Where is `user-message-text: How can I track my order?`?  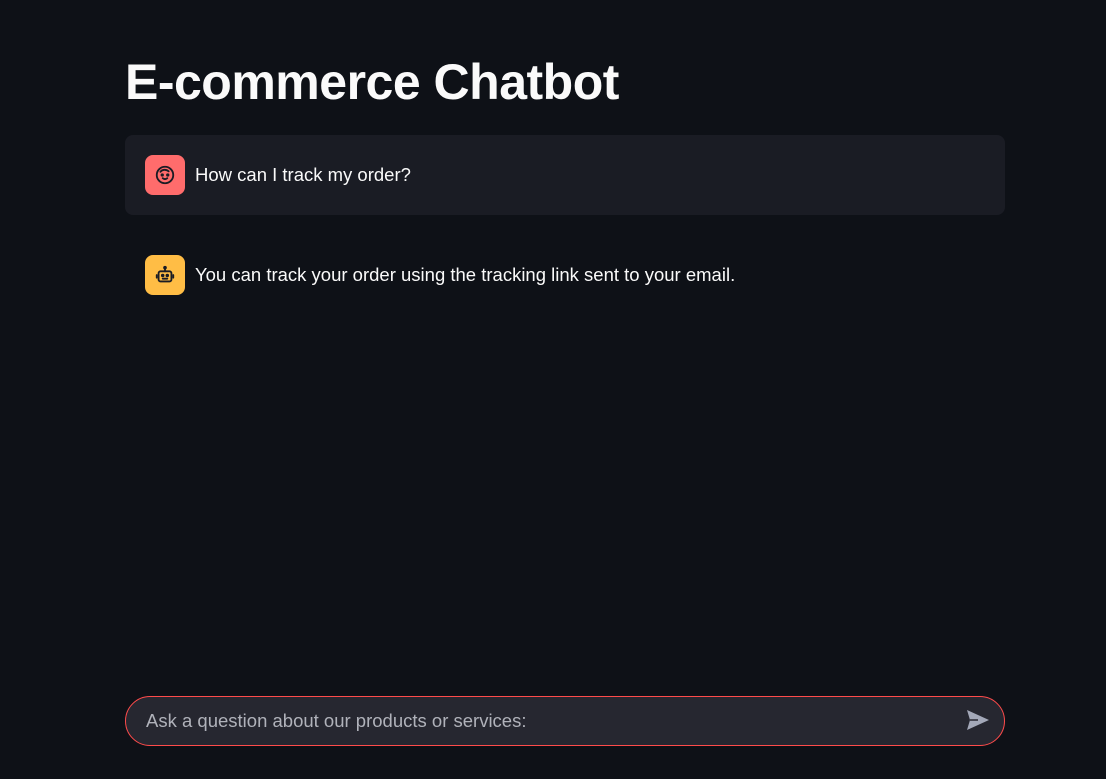
user-message-text: How can I track my order? is located at coordinates (303, 174).